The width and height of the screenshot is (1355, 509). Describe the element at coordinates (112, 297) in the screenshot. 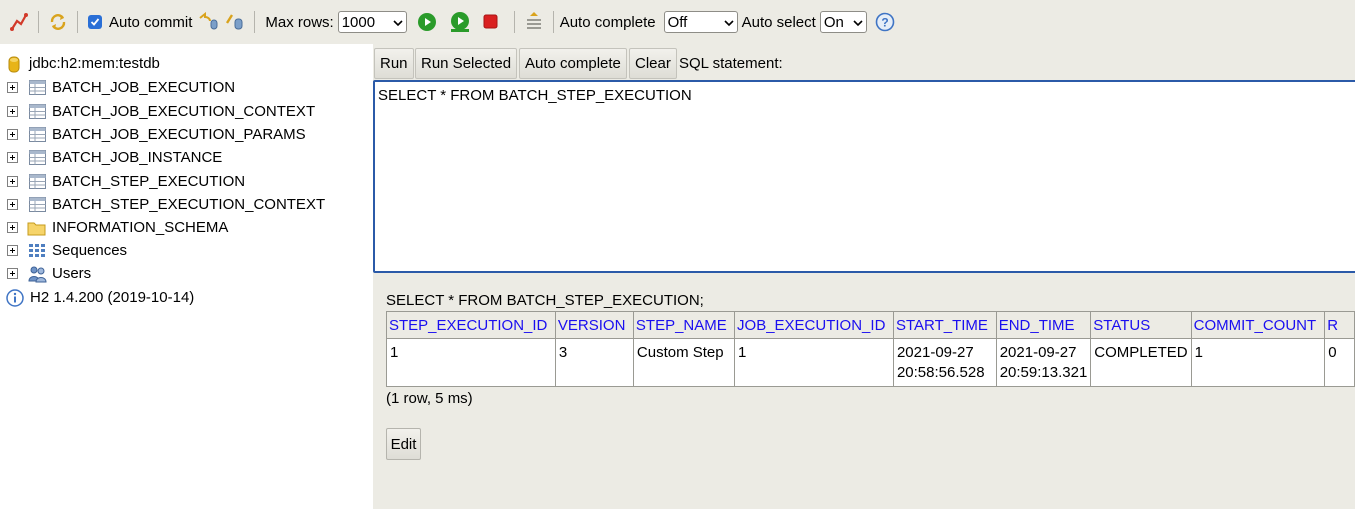

I see `version-label: H2 1.4.200 (2019-10-14)` at that location.